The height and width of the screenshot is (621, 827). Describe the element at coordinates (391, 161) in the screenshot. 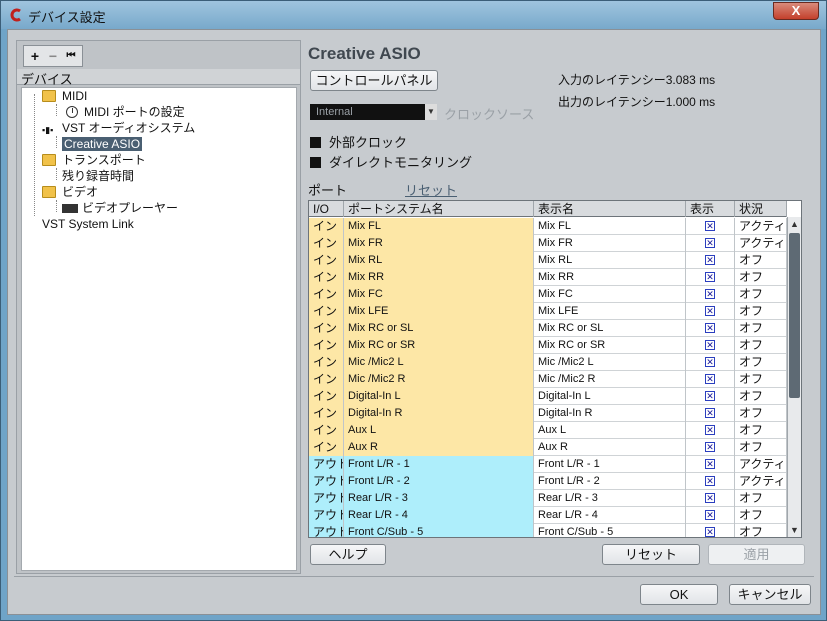

I see `direct-monitoring-option: ダイレクトモニタリング` at that location.